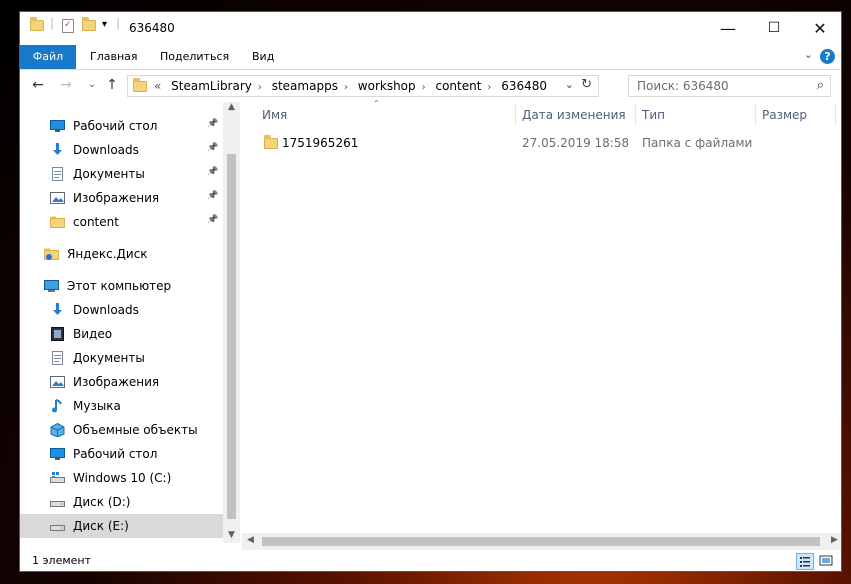 The image size is (851, 584). What do you see at coordinates (231, 535) in the screenshot?
I see `scroll-down-icon: ▼` at bounding box center [231, 535].